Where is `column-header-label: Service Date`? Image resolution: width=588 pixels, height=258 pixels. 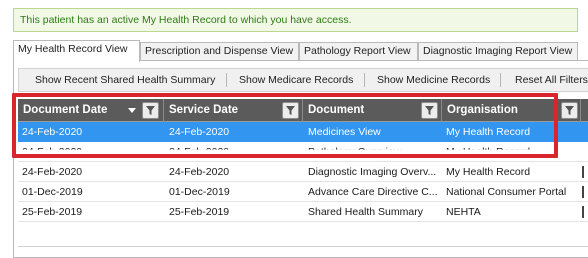
column-header-label: Service Date is located at coordinates (204, 110).